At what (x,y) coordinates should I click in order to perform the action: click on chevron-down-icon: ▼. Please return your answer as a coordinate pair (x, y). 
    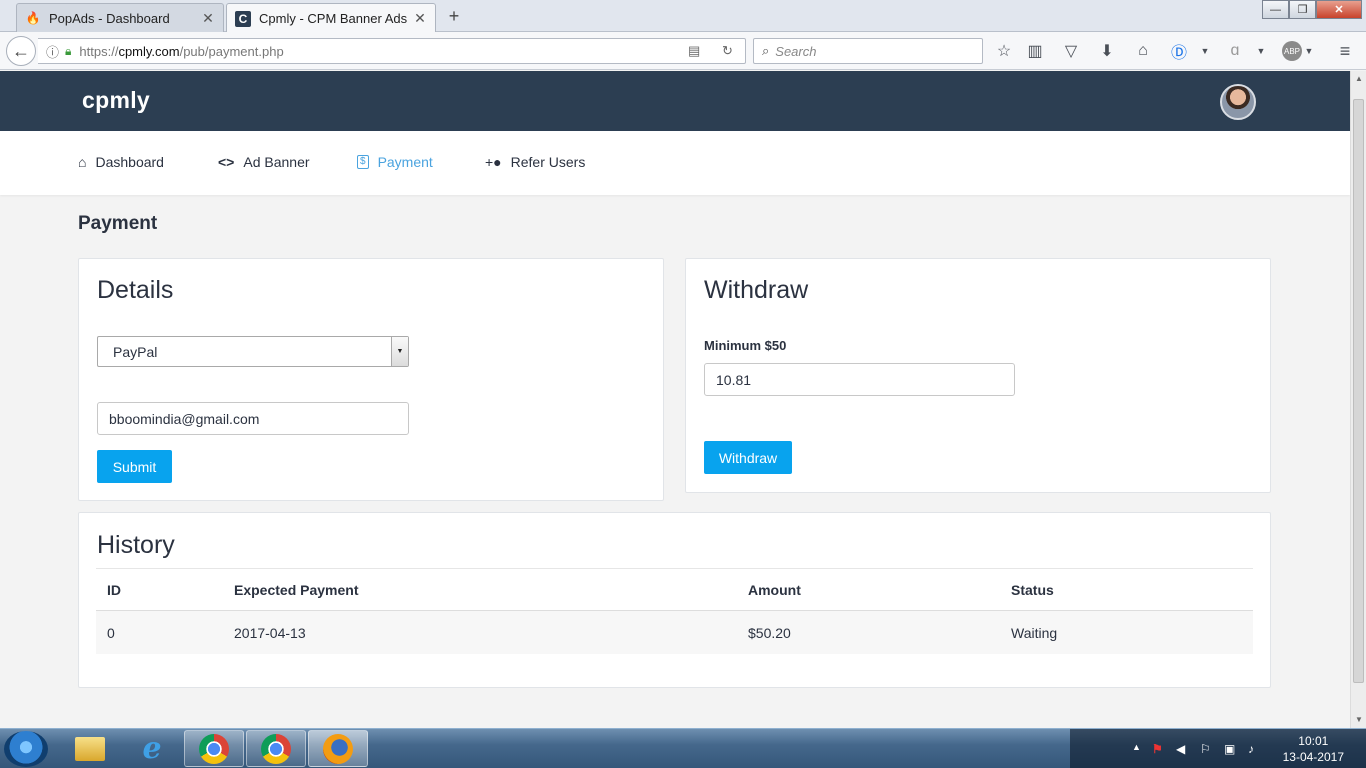
    Looking at the image, I should click on (399, 351).